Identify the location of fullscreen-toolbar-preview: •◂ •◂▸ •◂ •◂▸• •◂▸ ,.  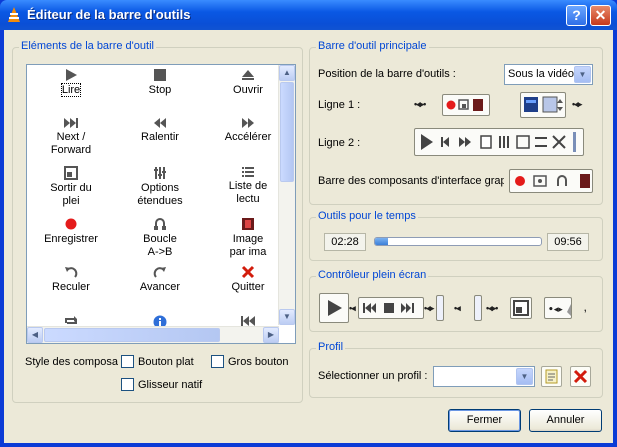
(456, 308).